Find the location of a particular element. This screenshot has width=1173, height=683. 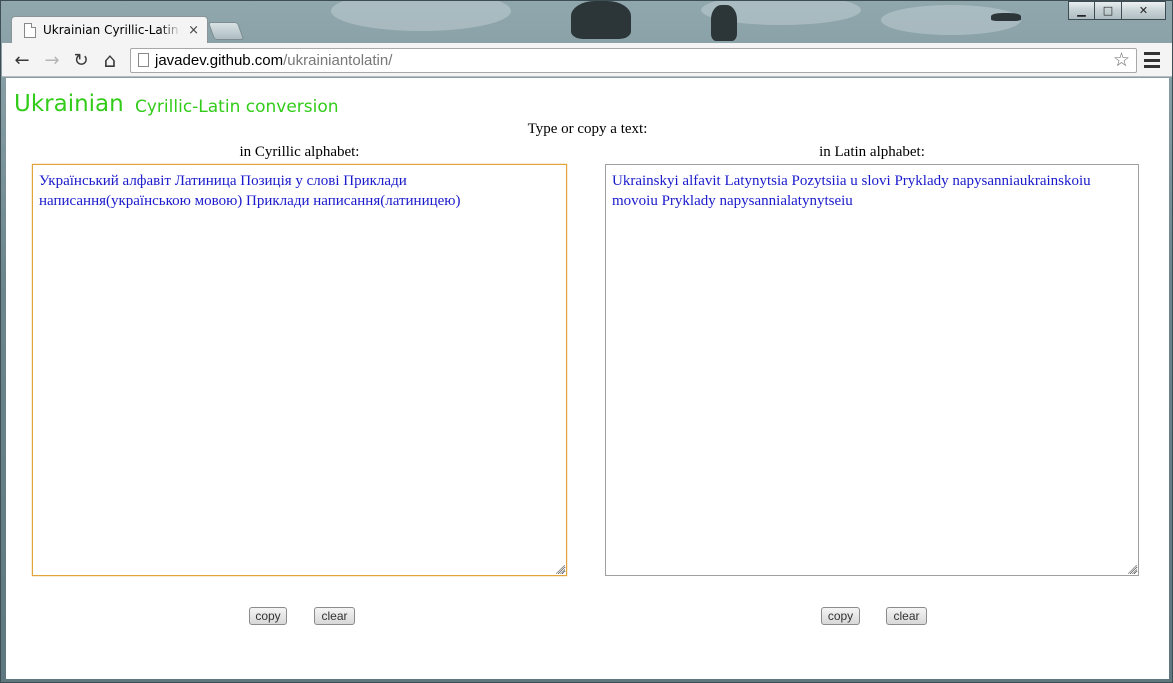

bookmark-star-icon: ☆ is located at coordinates (1121, 60).